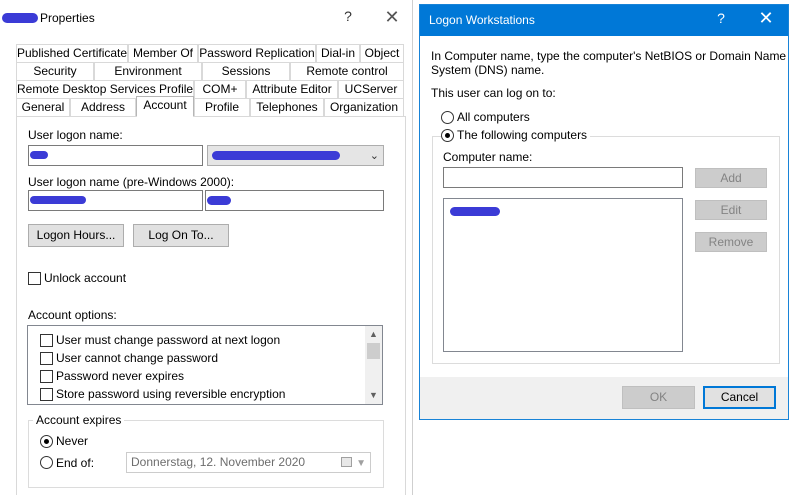 The image size is (799, 495). What do you see at coordinates (115, 155) in the screenshot?
I see `logon-name-input` at bounding box center [115, 155].